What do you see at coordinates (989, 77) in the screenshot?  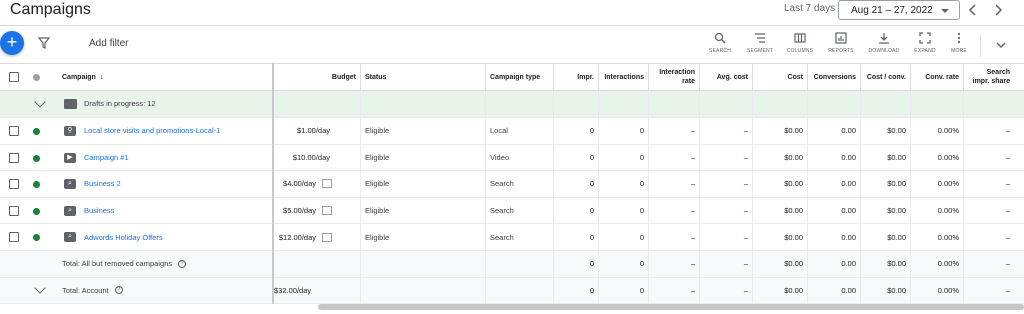 I see `column-header-search-impr-share: Search impr. share` at bounding box center [989, 77].